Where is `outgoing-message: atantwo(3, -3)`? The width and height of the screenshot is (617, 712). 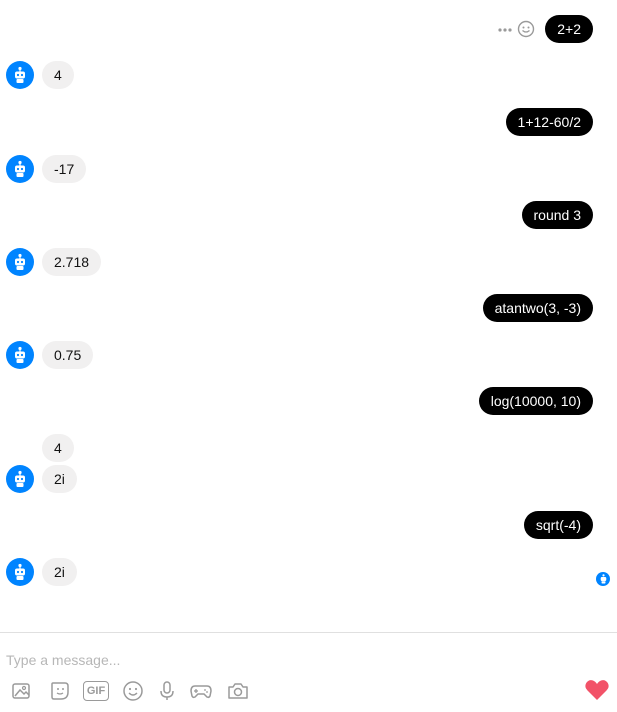 outgoing-message: atantwo(3, -3) is located at coordinates (537, 308).